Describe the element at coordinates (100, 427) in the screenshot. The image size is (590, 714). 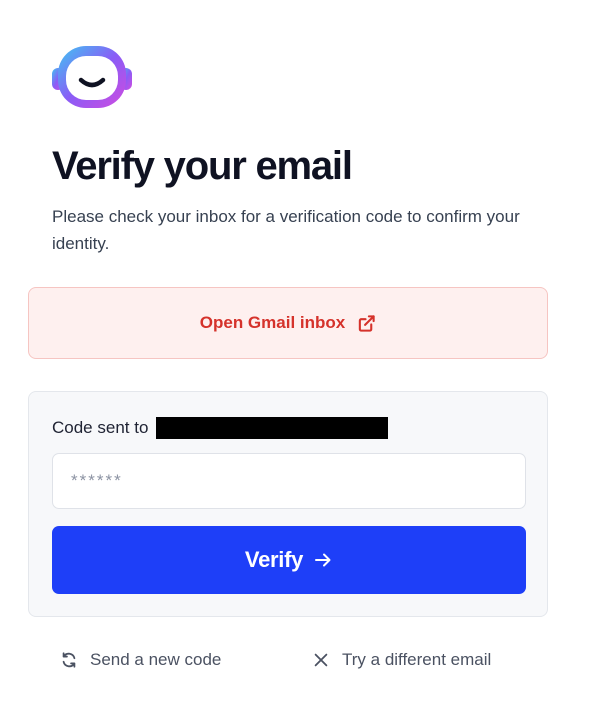
I see `code-sent-label: Code sent to` at that location.